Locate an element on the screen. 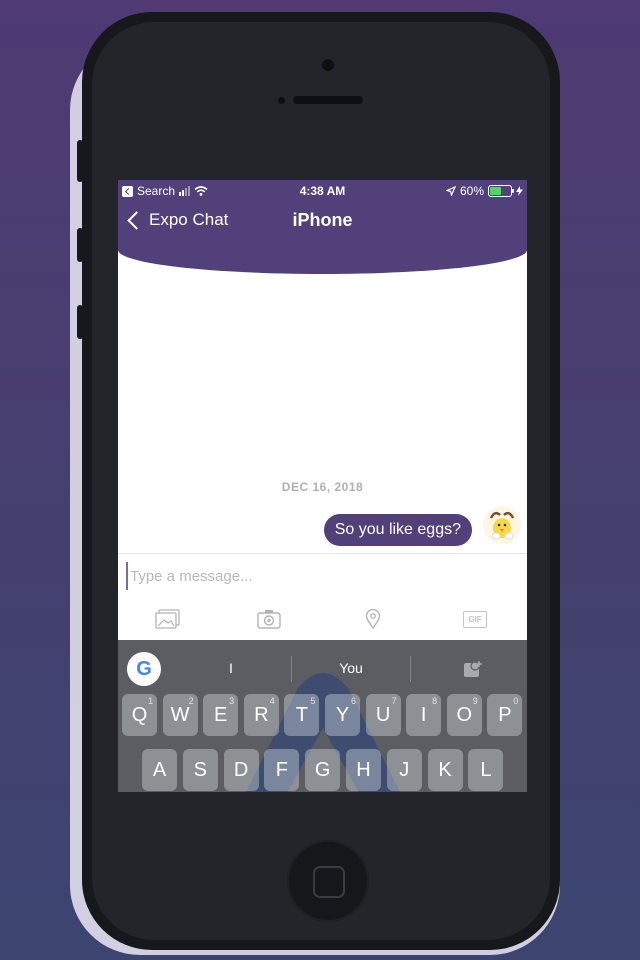  image-icon is located at coordinates (168, 619).